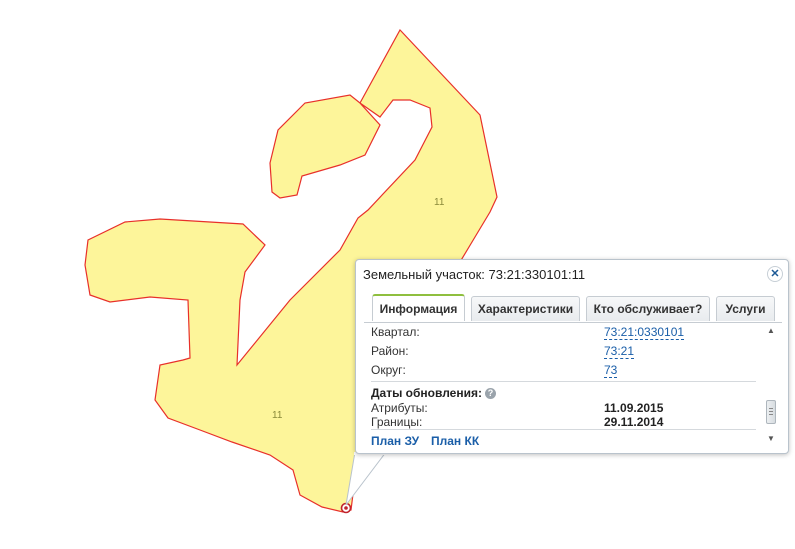  I want to click on help-icon: ?, so click(490, 394).